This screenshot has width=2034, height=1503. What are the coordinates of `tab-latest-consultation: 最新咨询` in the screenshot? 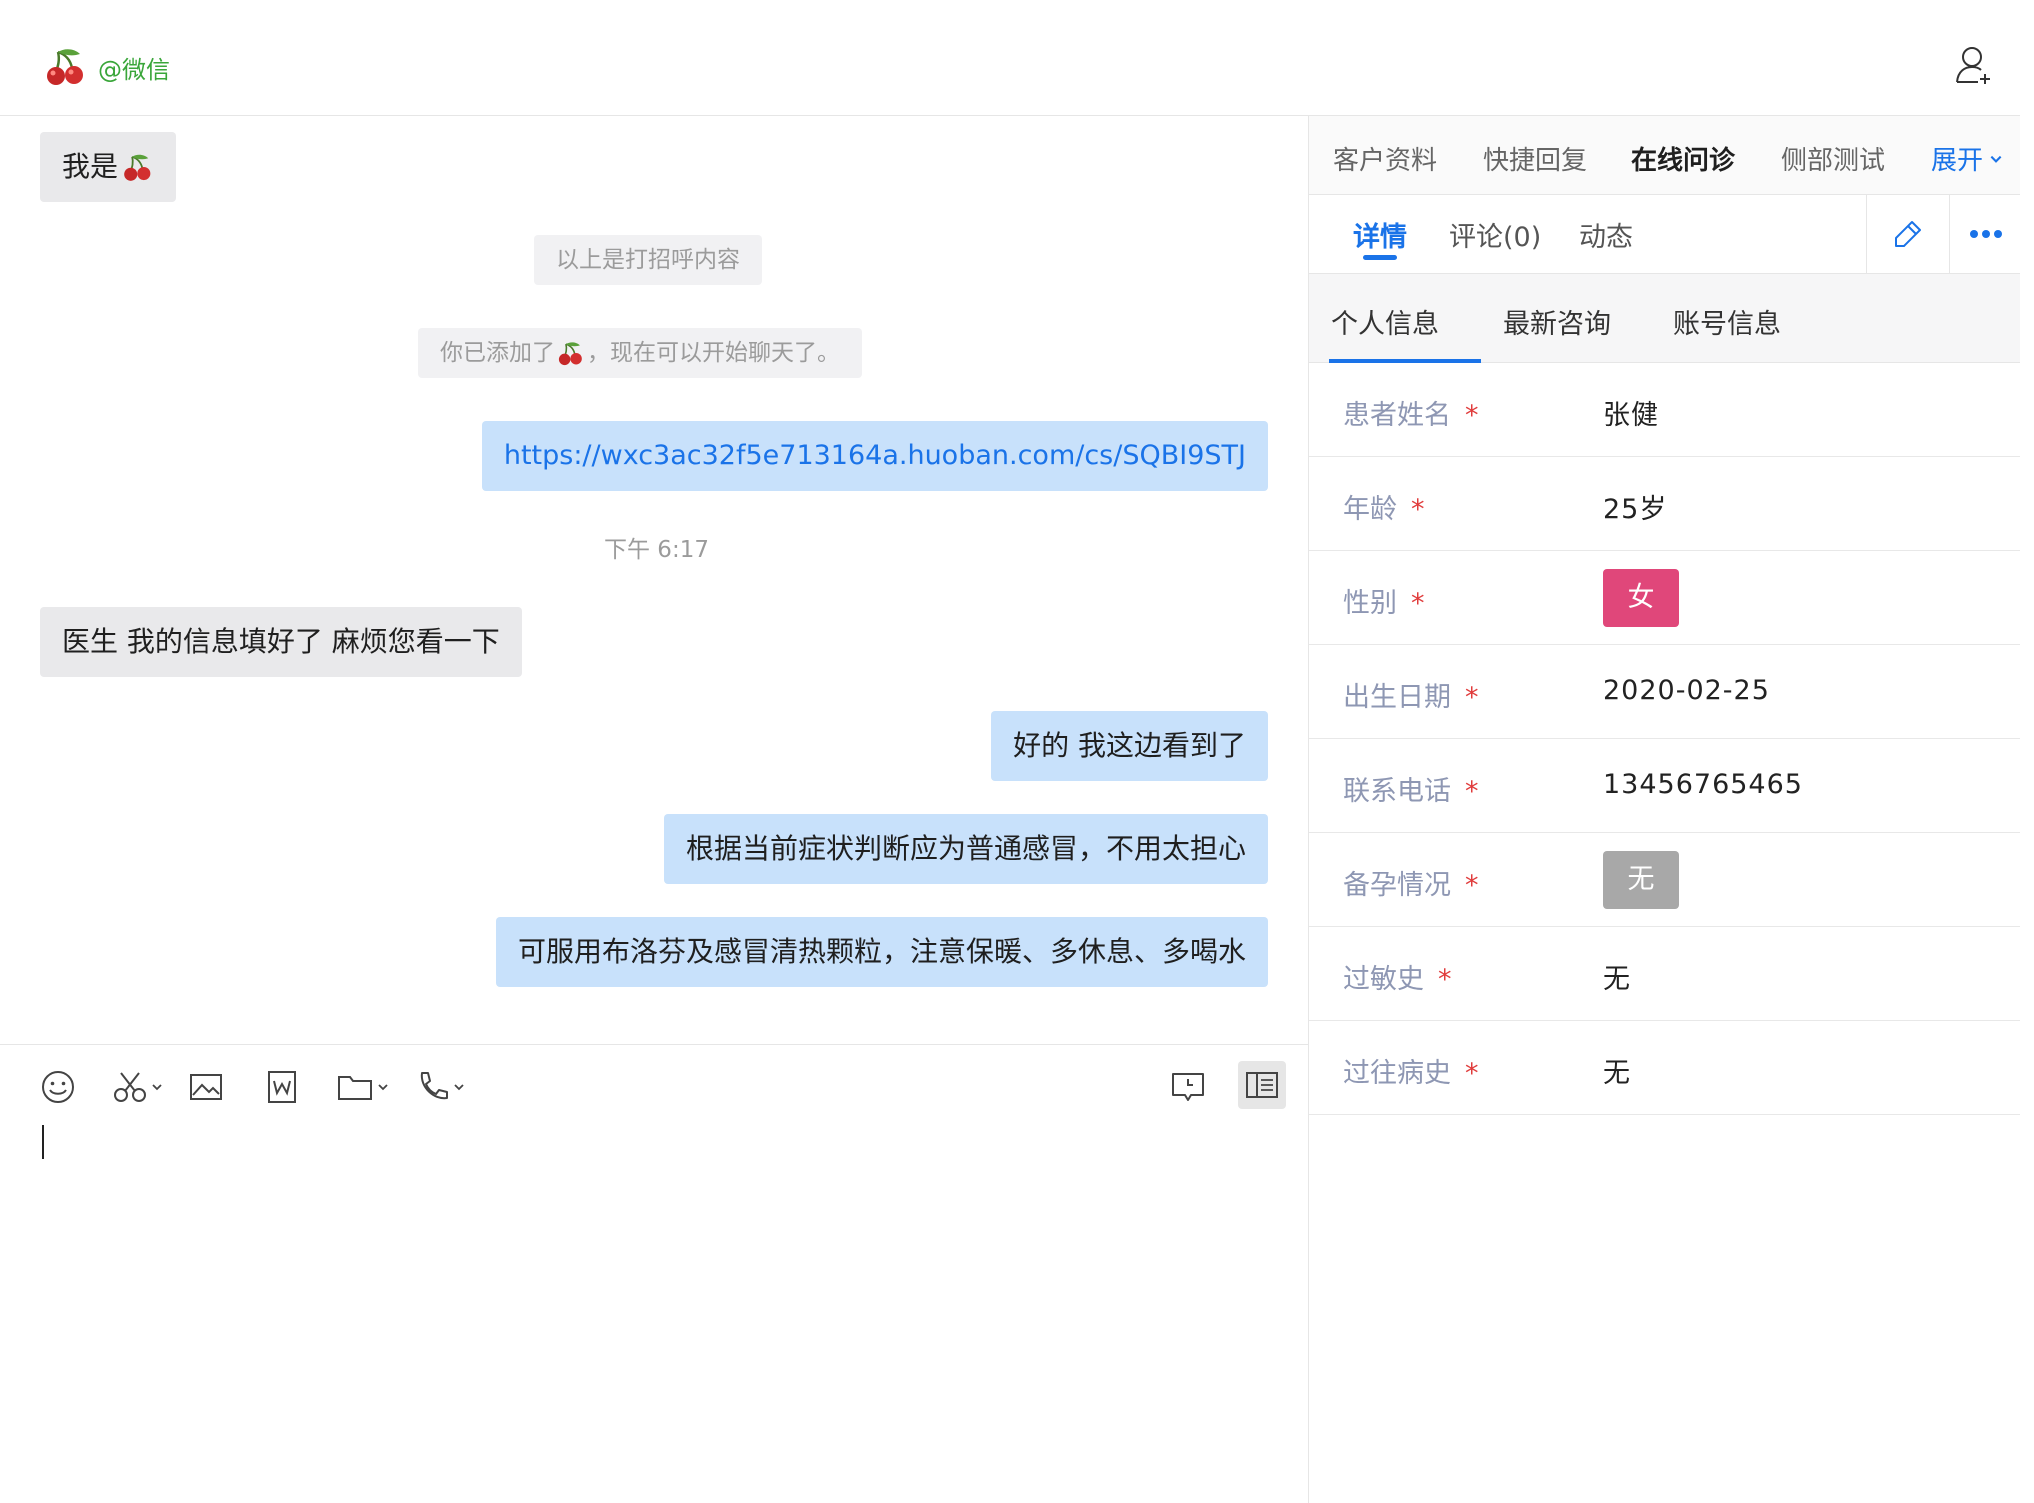 It's located at (1557, 321).